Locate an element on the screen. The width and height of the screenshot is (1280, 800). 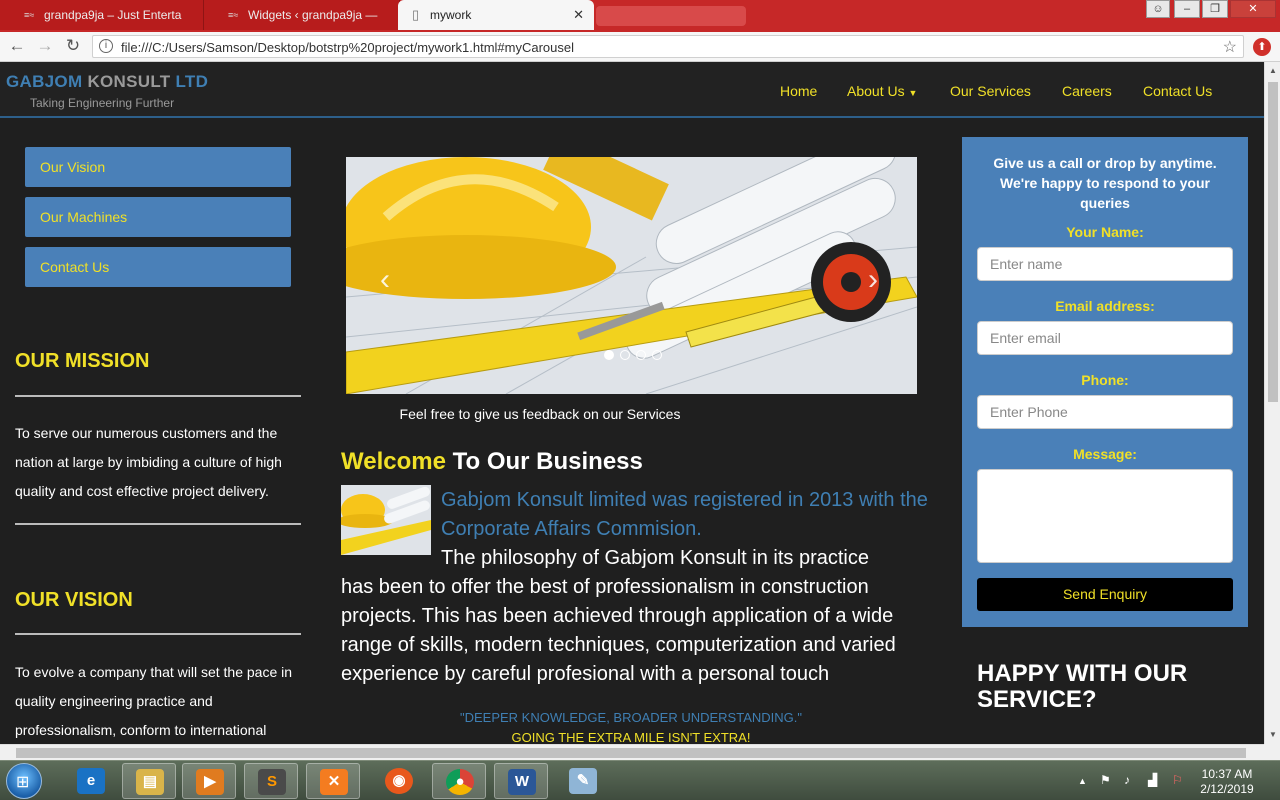
name-input is located at coordinates (1105, 264).